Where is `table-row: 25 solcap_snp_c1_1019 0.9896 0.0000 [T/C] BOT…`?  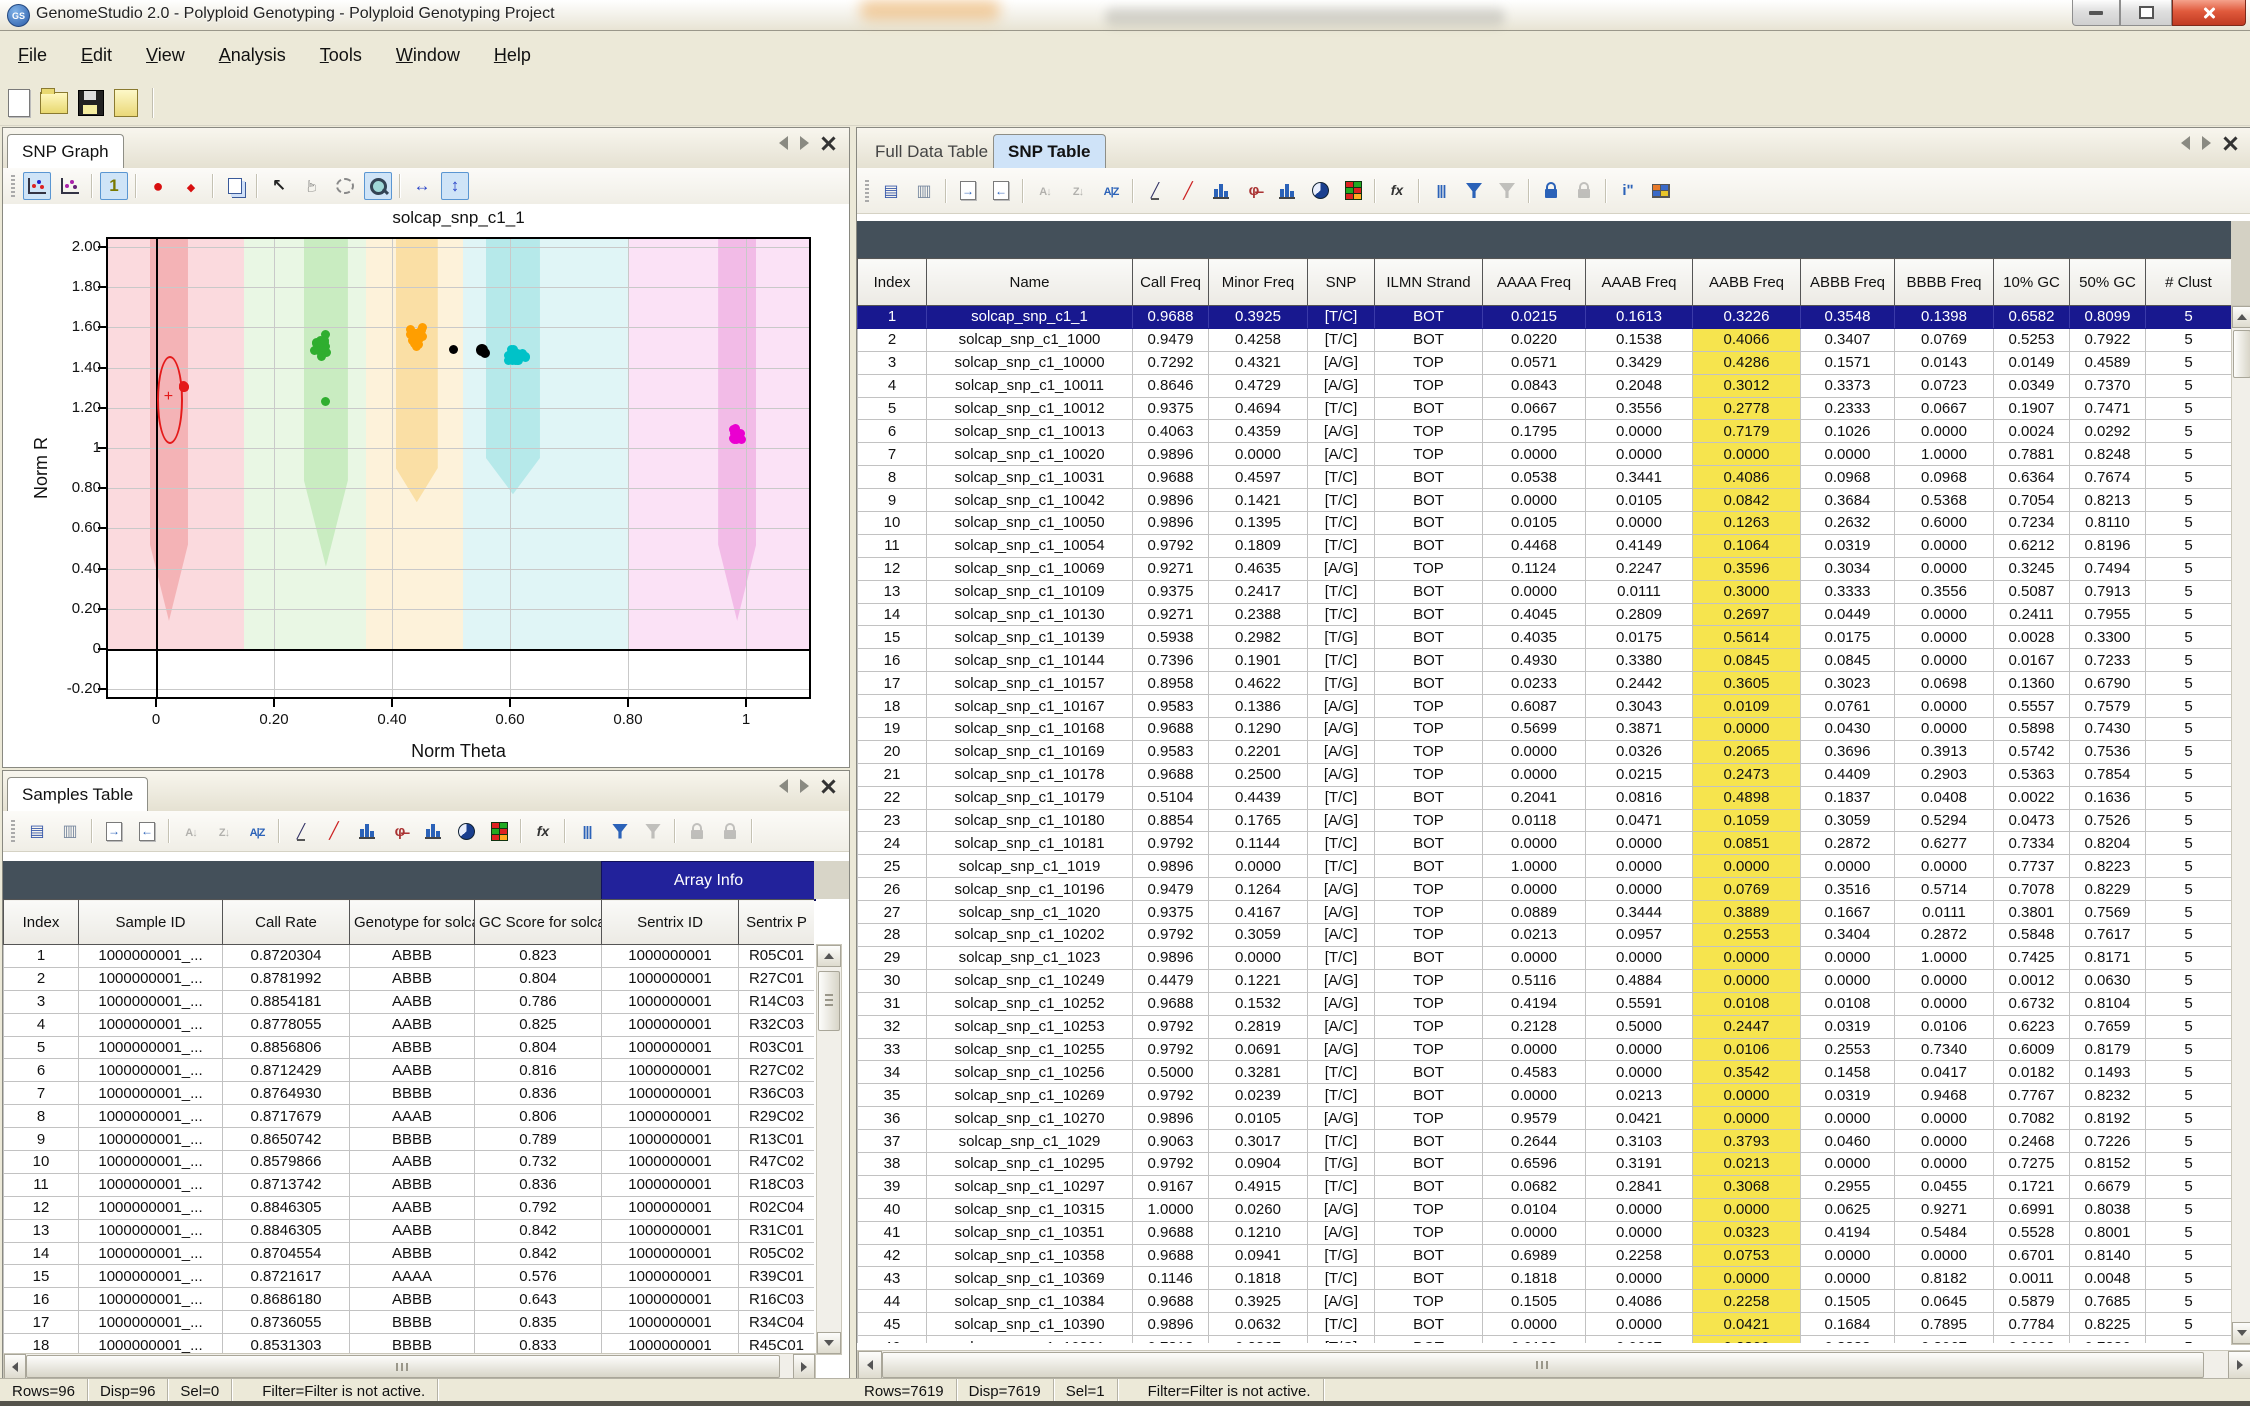 table-row: 25 solcap_snp_c1_1019 0.9896 0.0000 [T/C] BOT… is located at coordinates (1544, 866).